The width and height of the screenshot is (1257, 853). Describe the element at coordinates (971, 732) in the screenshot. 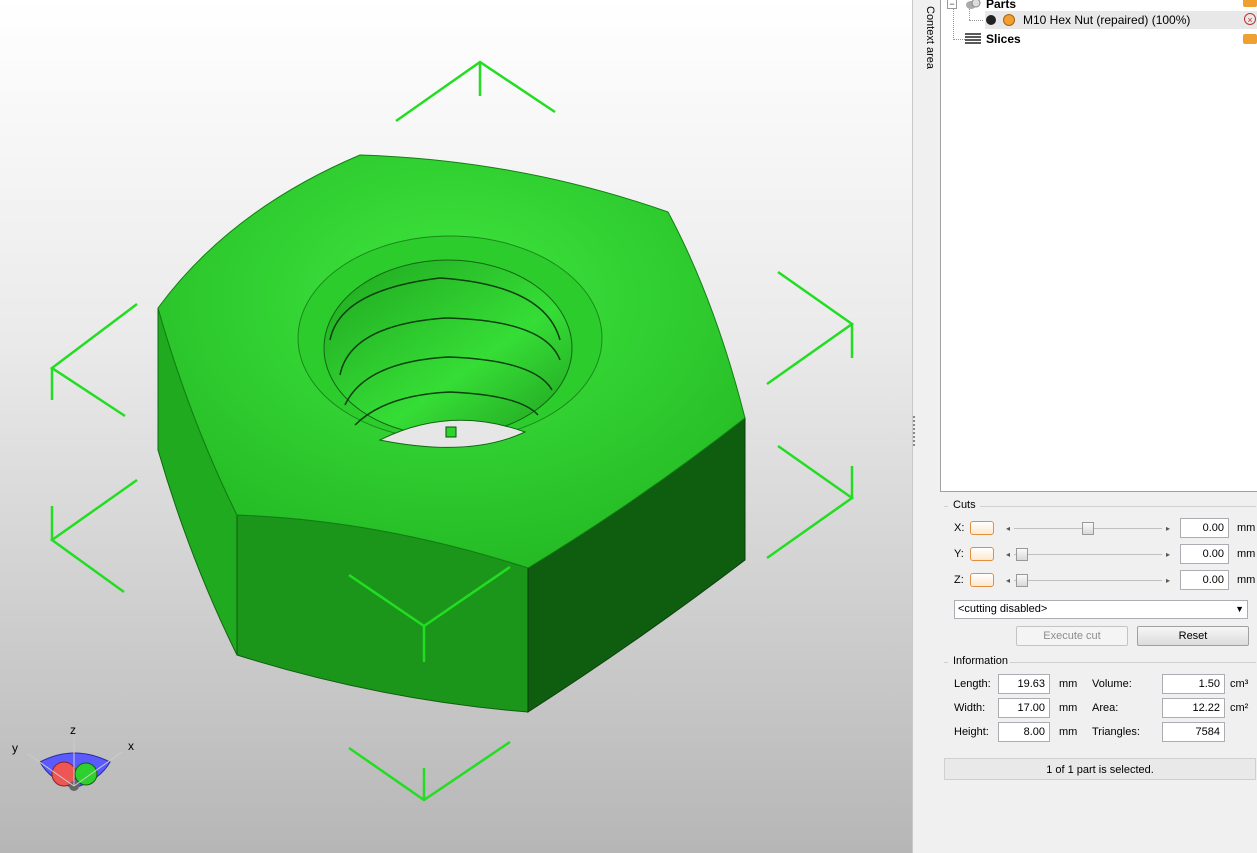

I see `height-label: Height:` at that location.